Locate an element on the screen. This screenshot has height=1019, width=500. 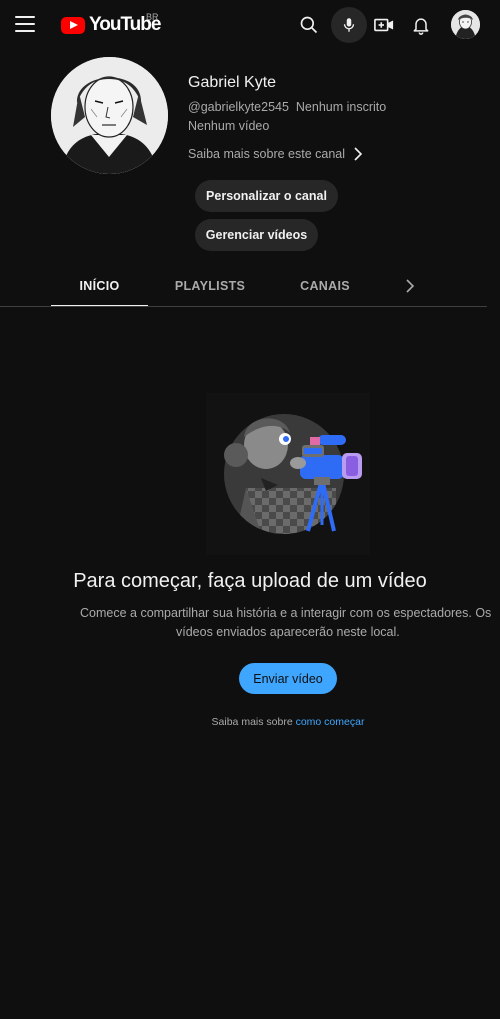
learn-more-text: Saiba mais sobre como começar is located at coordinates (250, 722).